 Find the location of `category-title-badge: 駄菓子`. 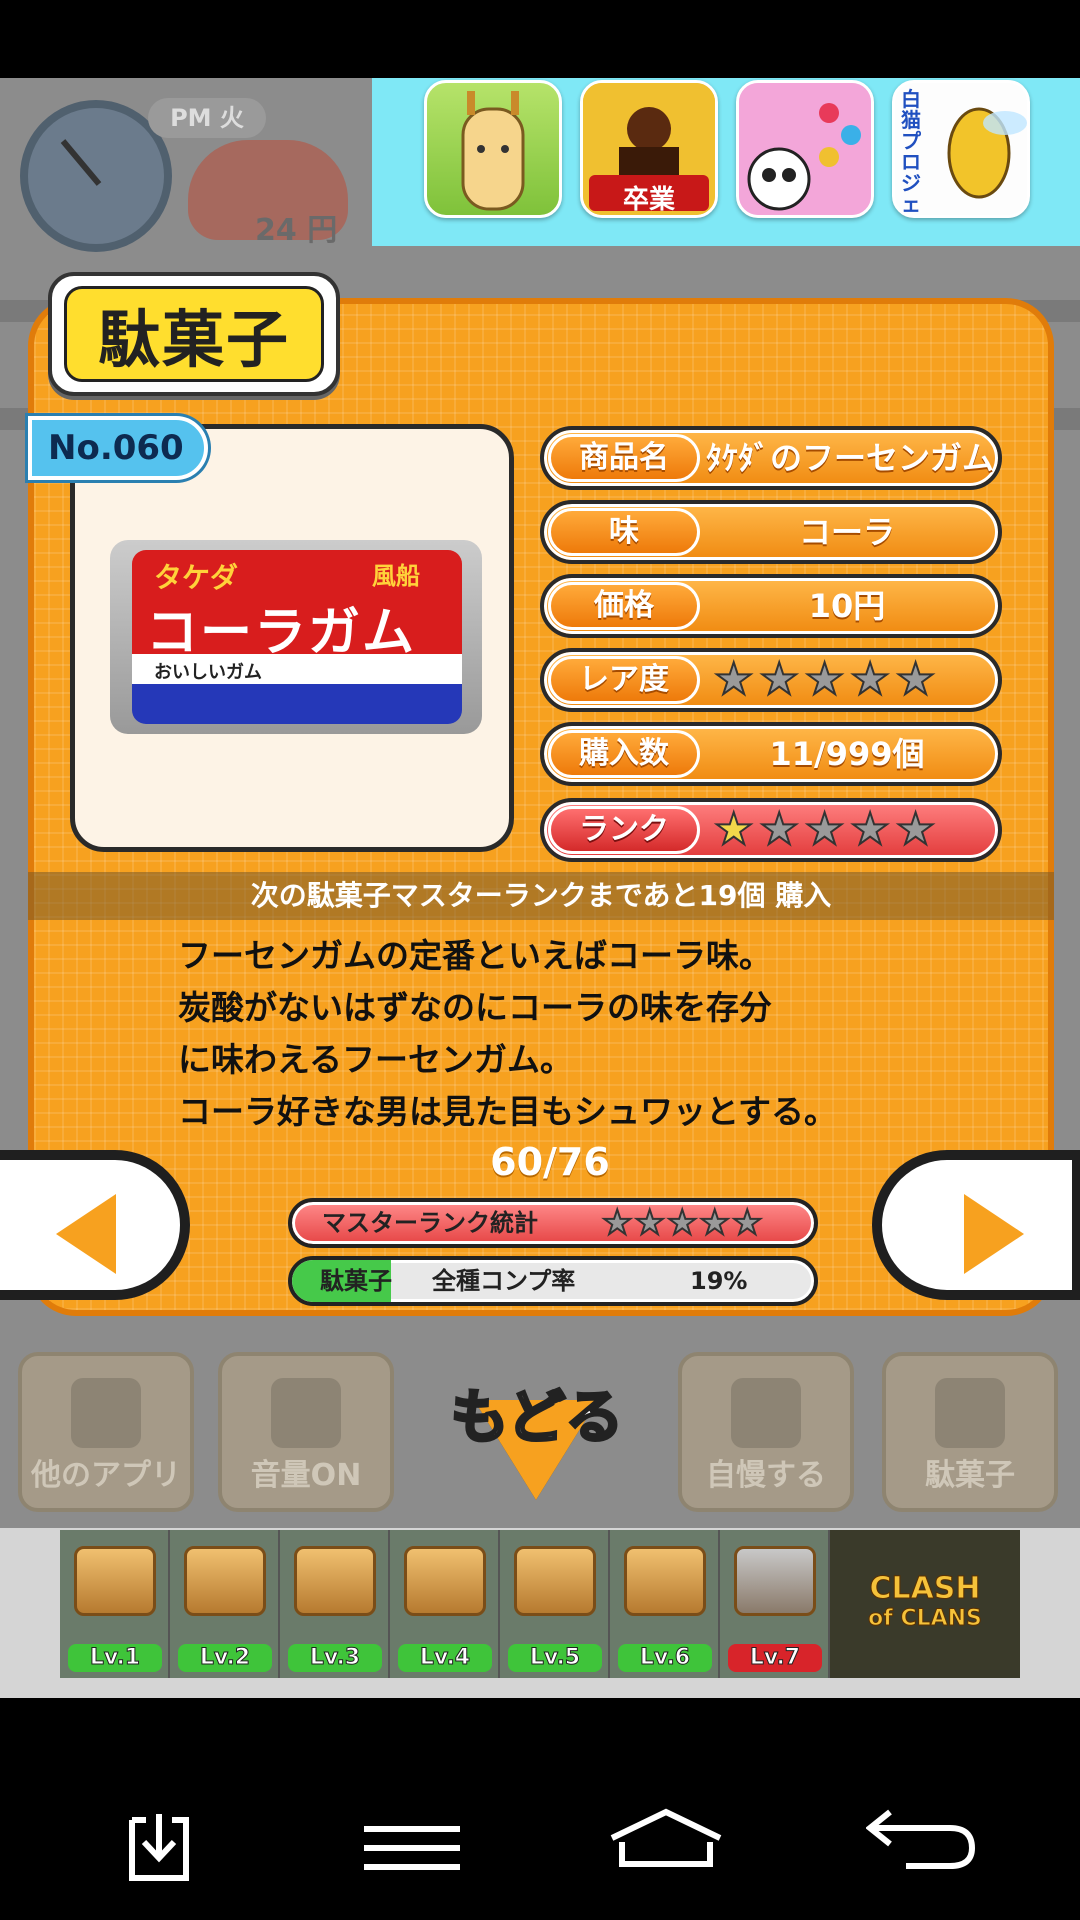

category-title-badge: 駄菓子 is located at coordinates (194, 334).